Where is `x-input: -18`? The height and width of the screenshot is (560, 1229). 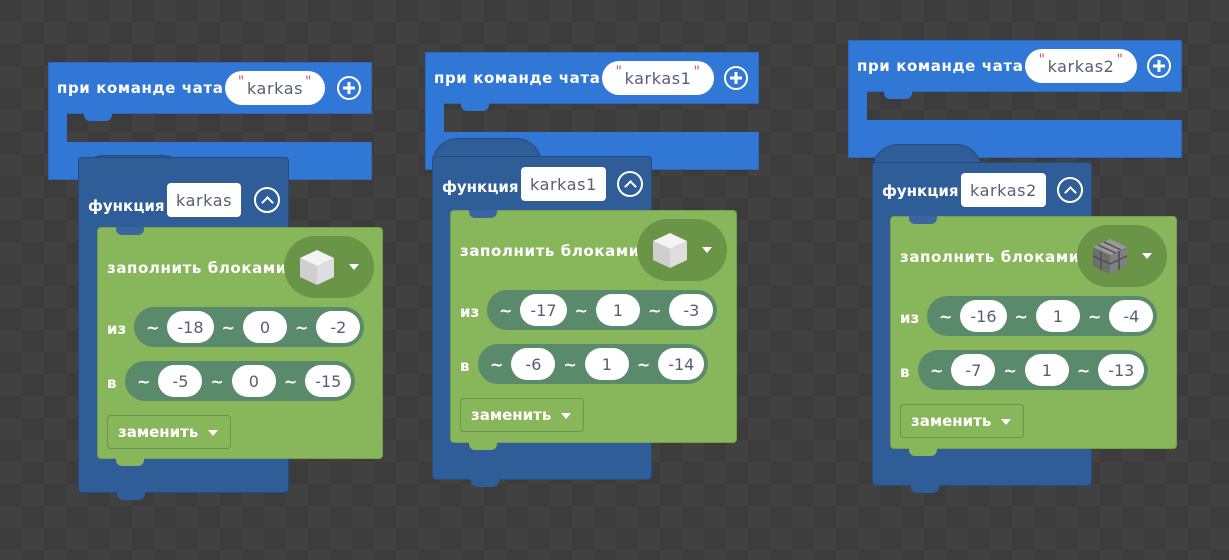 x-input: -18 is located at coordinates (190, 327).